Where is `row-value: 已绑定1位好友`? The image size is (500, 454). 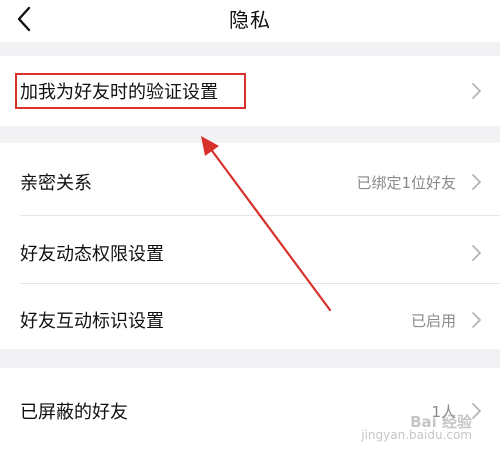
row-value: 已绑定1位好友 is located at coordinates (406, 183).